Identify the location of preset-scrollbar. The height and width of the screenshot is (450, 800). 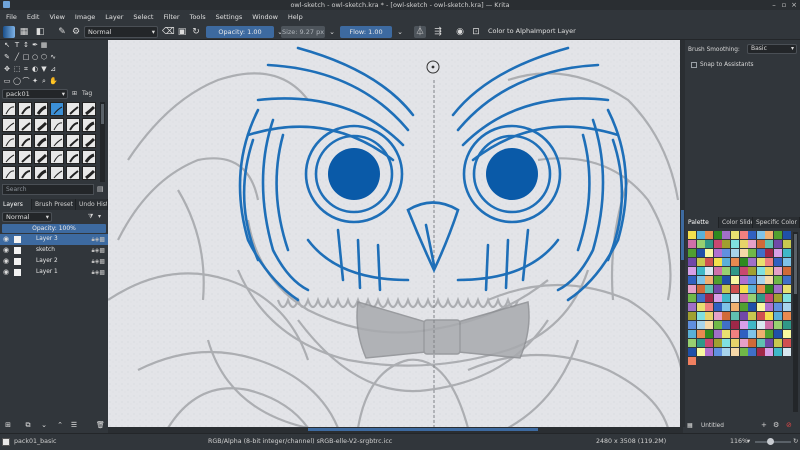
(102, 142).